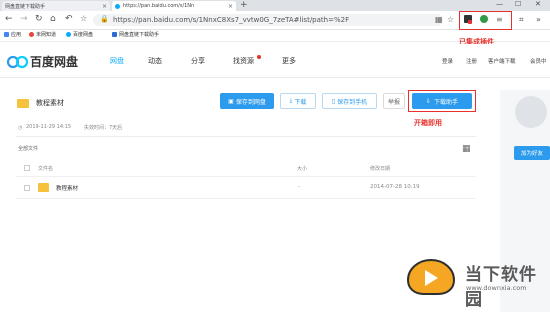 This screenshot has height=312, width=550. What do you see at coordinates (104, 19) in the screenshot?
I see `lock-icon: 🔒` at bounding box center [104, 19].